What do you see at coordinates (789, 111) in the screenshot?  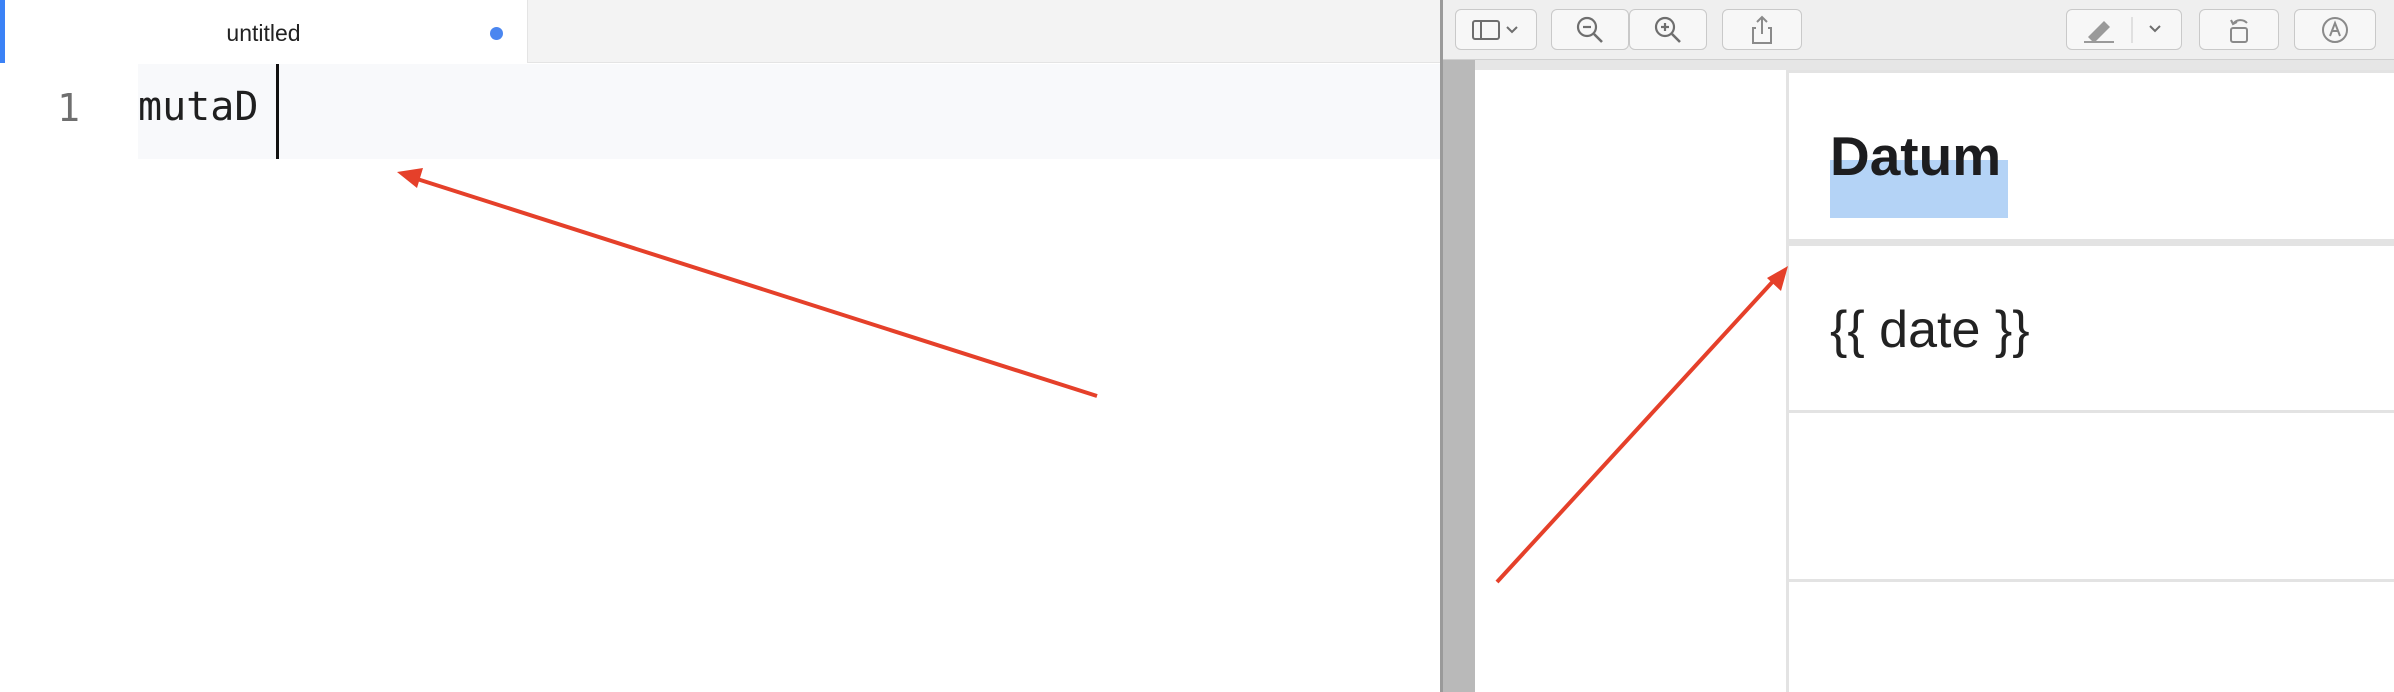 I see `current-line-highlight` at bounding box center [789, 111].